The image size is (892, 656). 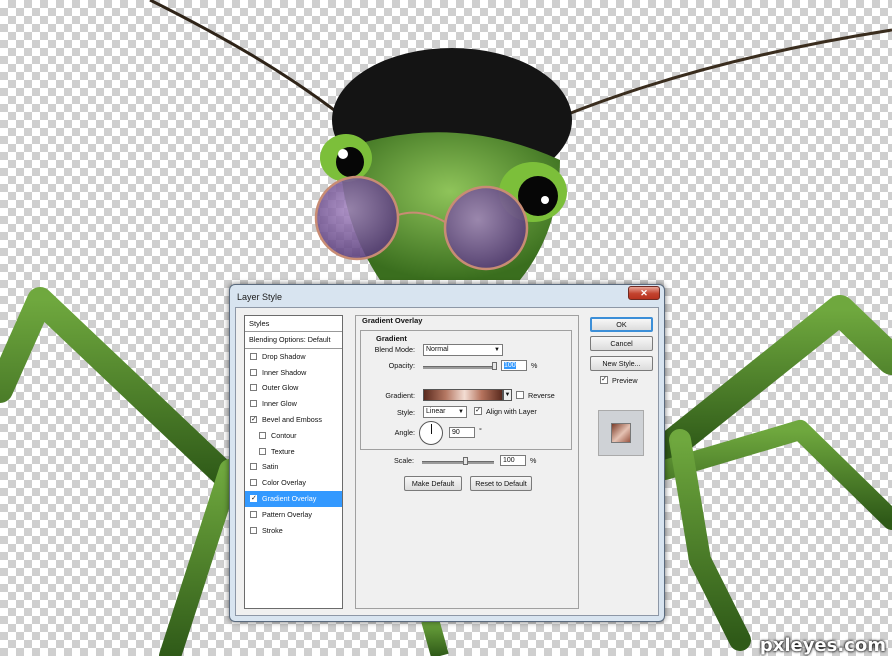 I want to click on reset-to-default-button: Reset to Default, so click(x=501, y=483).